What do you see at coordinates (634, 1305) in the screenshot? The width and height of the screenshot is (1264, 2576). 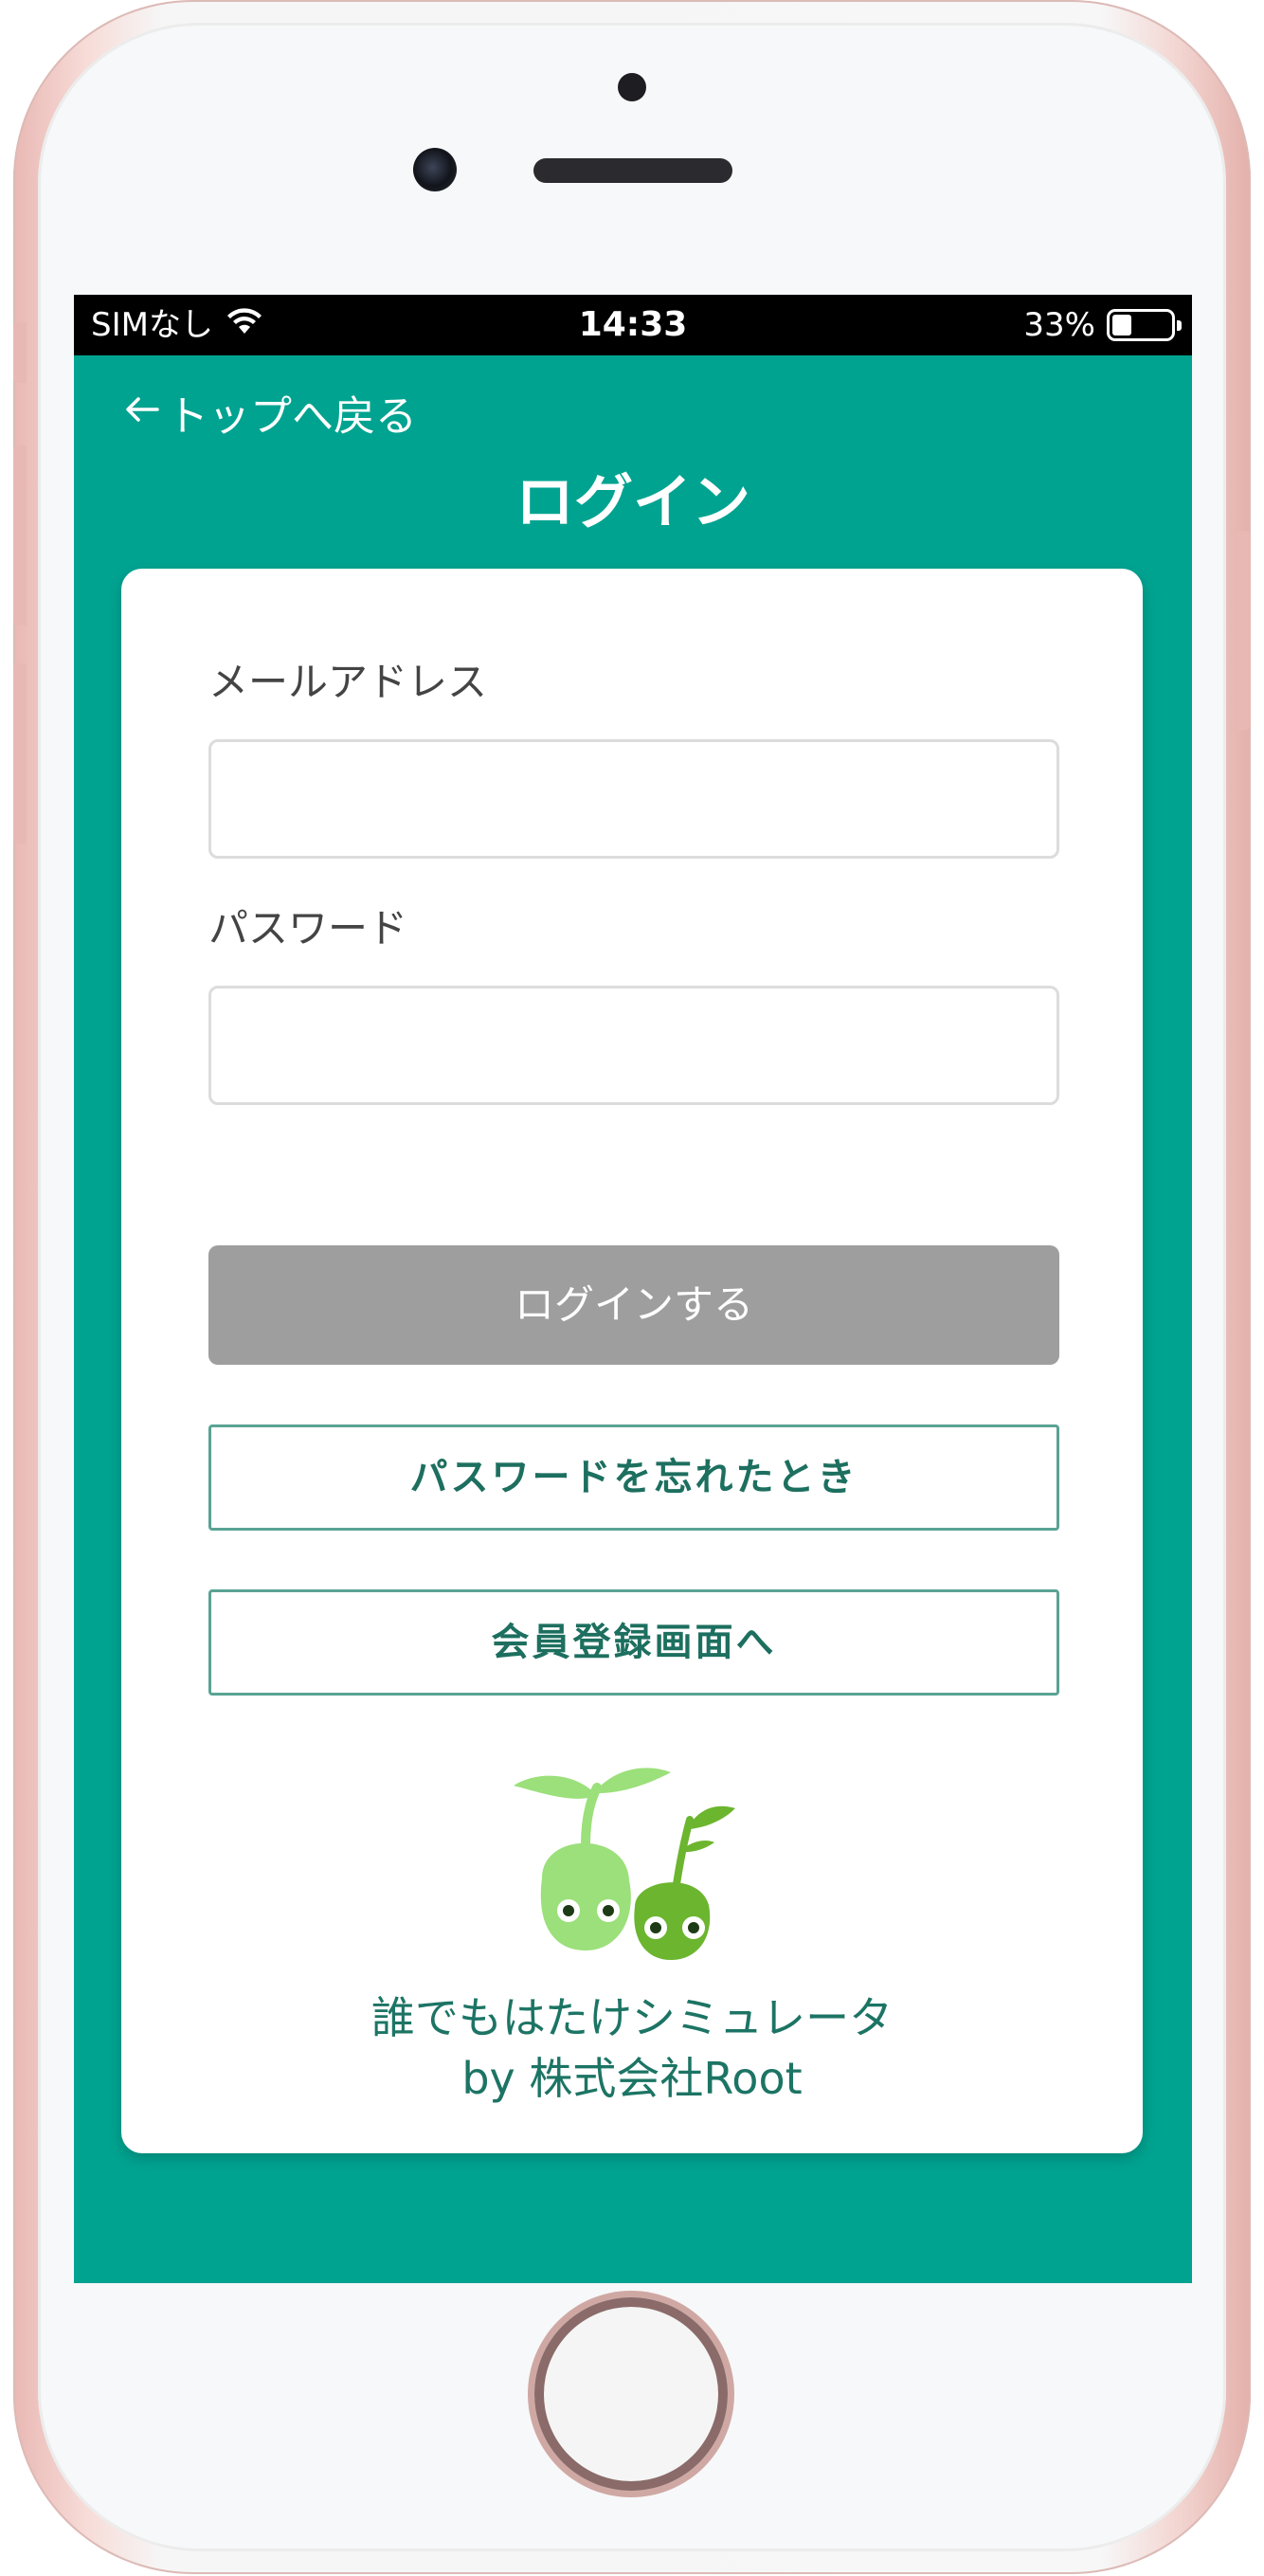 I see `login-button: ログインする` at bounding box center [634, 1305].